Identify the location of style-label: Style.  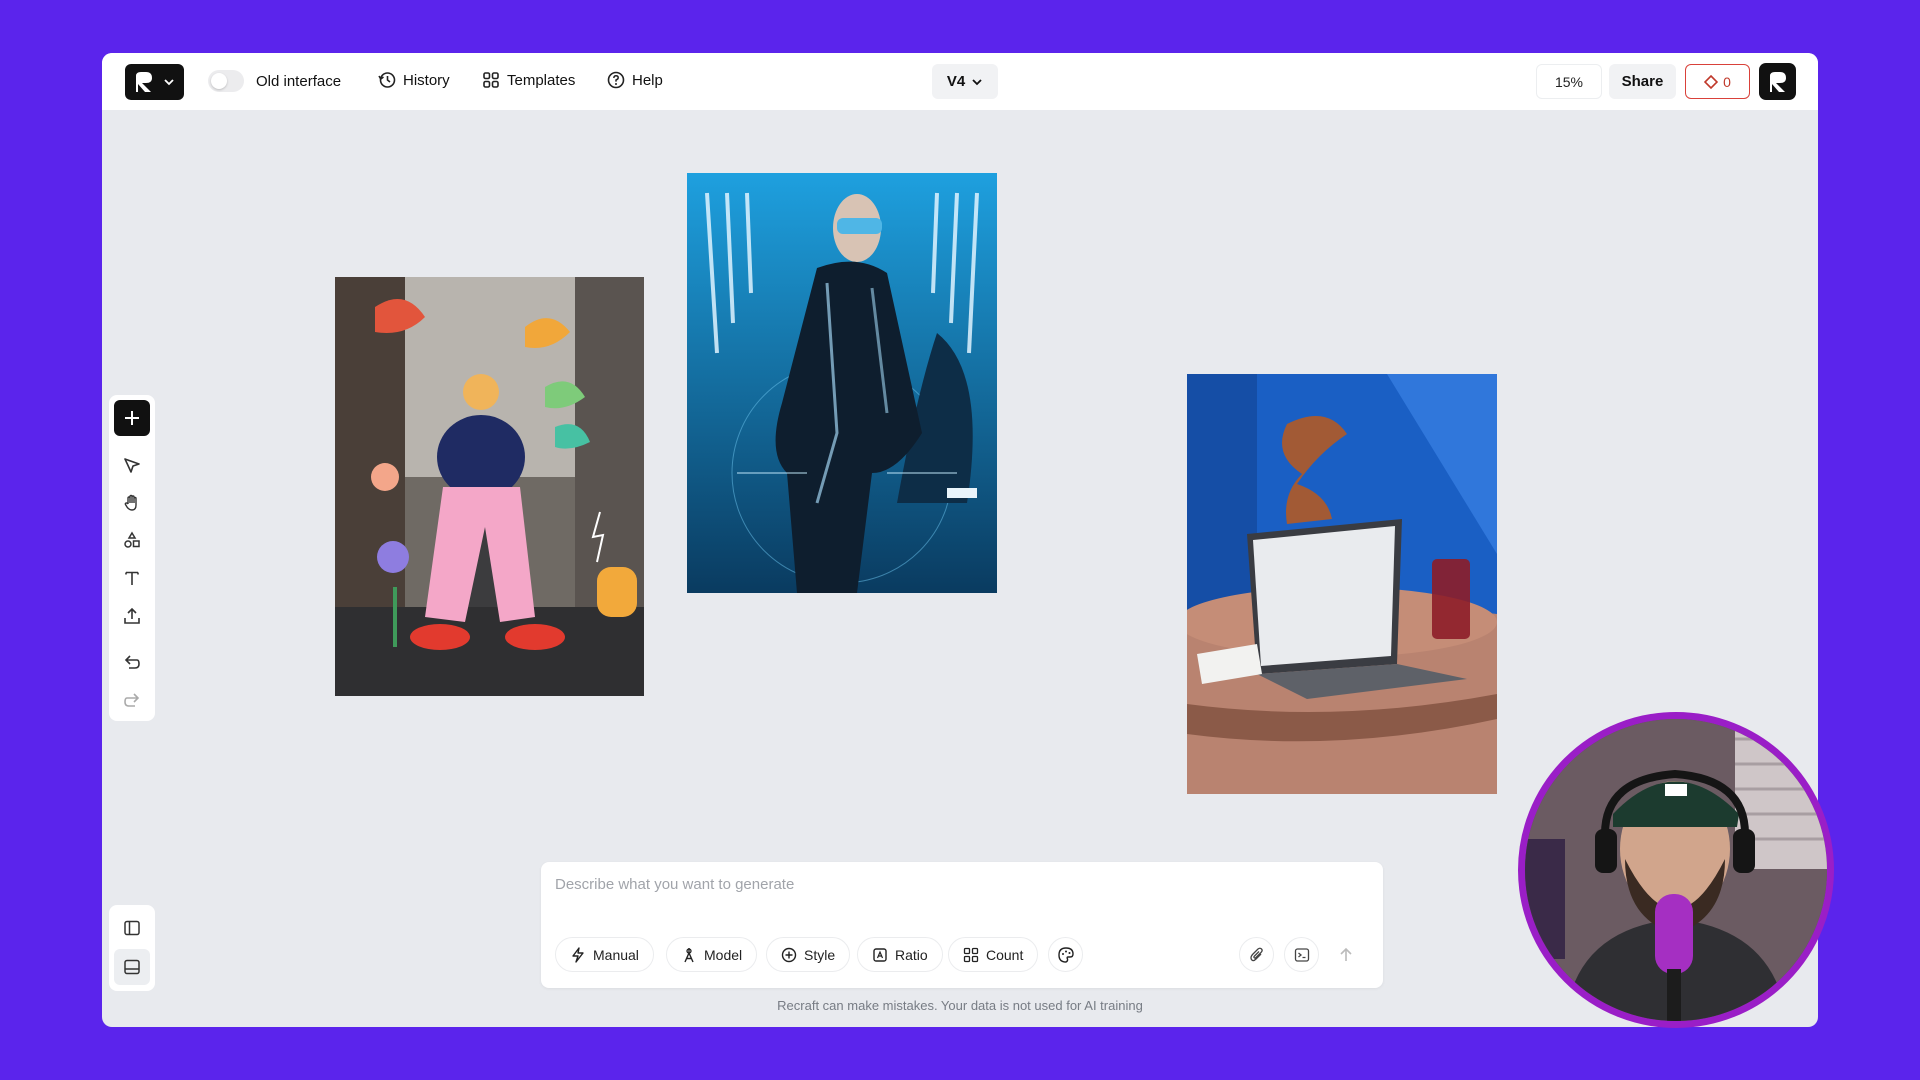
(820, 954).